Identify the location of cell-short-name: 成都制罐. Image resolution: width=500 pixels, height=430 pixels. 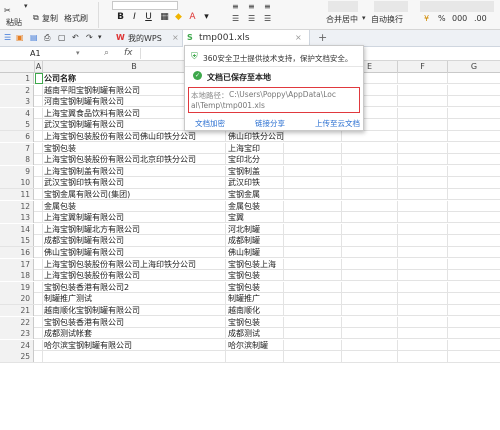
(255, 241).